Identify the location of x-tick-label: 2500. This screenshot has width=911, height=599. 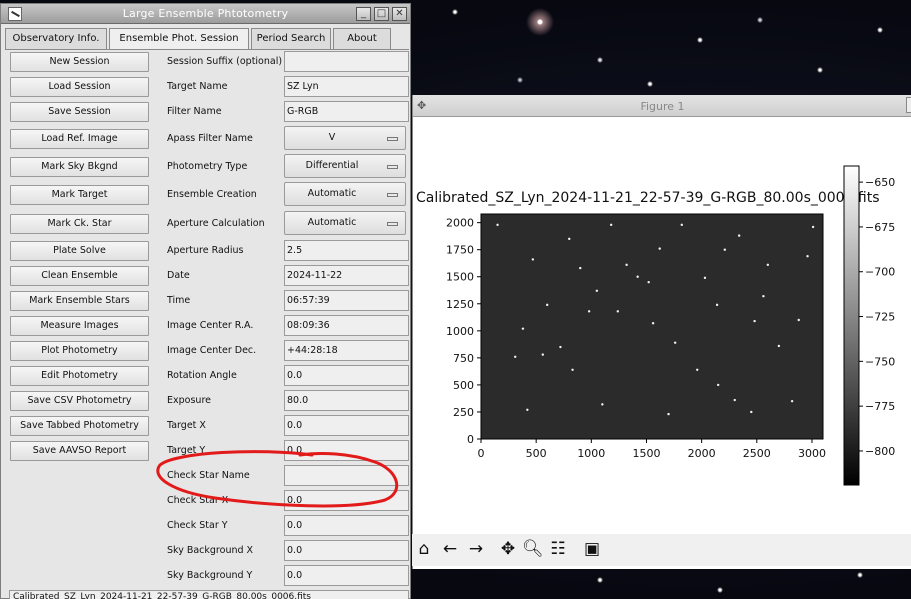
(757, 453).